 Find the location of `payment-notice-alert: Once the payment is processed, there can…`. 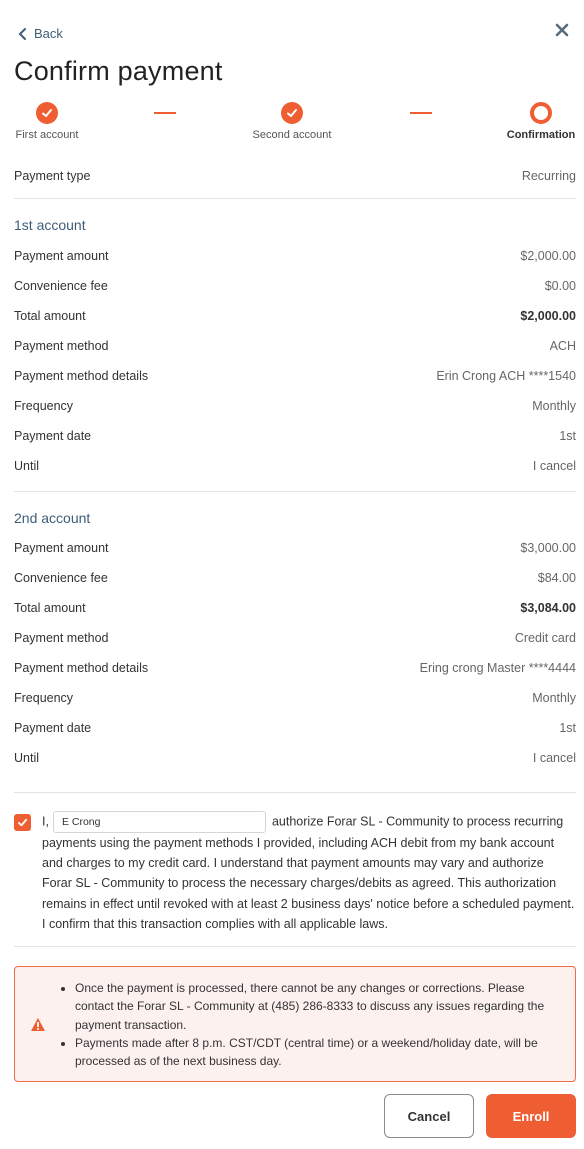

payment-notice-alert: Once the payment is processed, there can… is located at coordinates (295, 1024).